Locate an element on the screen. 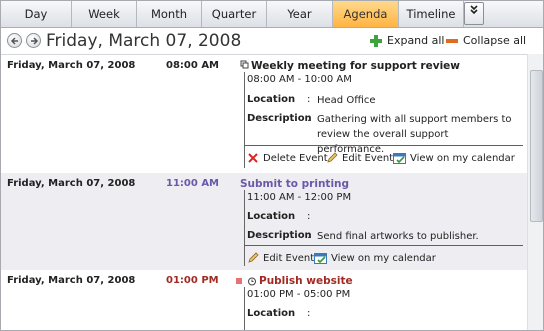  event-title: Weekly meeting for support review is located at coordinates (355, 66).